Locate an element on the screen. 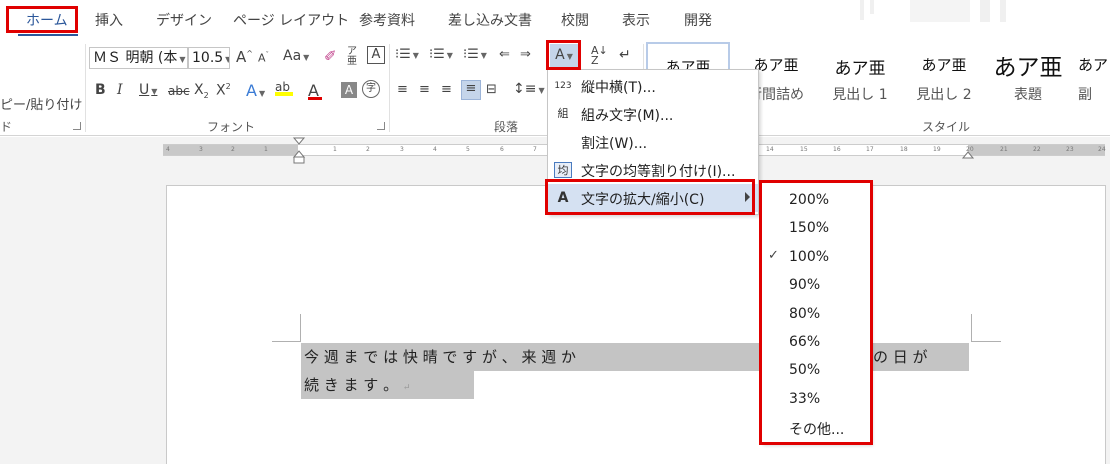 The width and height of the screenshot is (1110, 464). tab-page-layout: ページ レイアウト is located at coordinates (291, 20).